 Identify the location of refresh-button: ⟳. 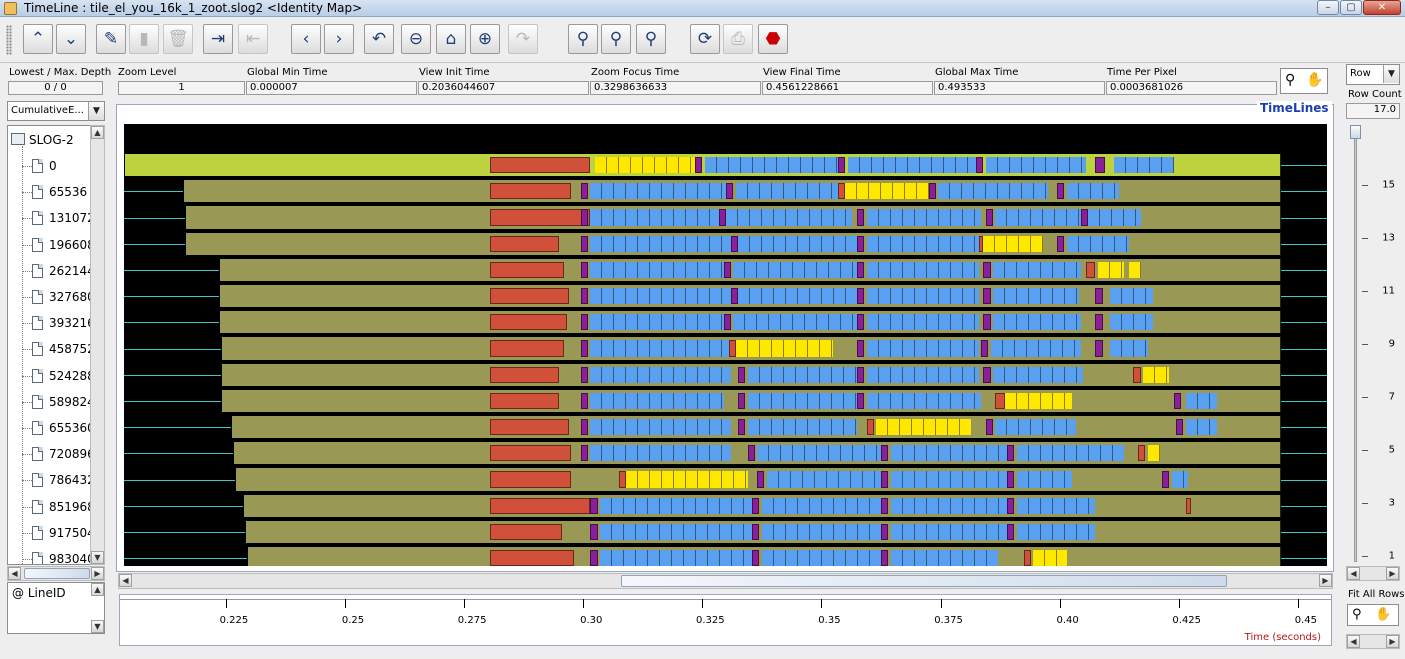
(705, 39).